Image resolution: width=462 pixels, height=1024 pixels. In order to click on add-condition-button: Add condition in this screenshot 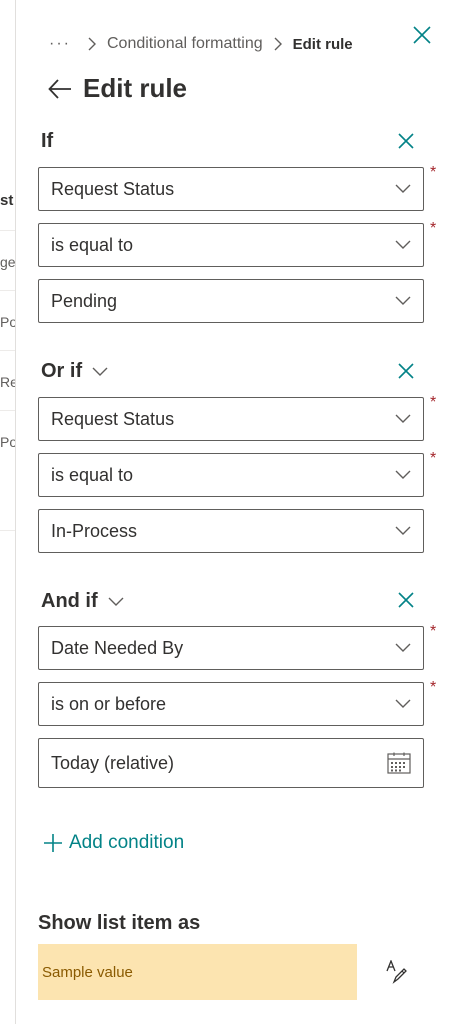, I will do `click(113, 843)`.